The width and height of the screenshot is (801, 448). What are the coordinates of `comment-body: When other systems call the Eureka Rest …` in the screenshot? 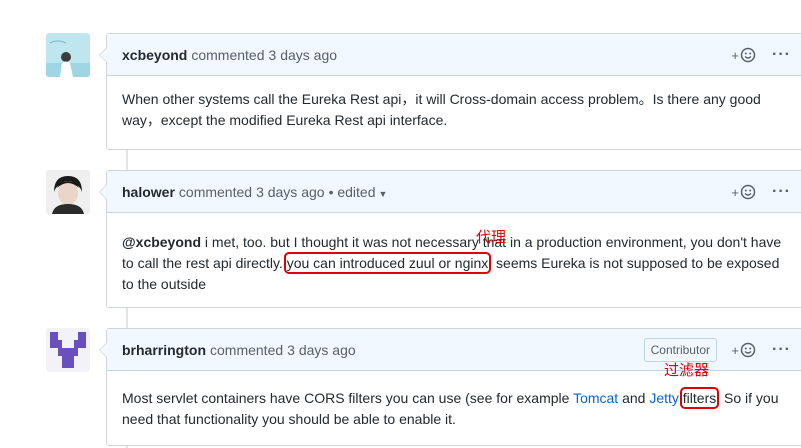 It's located at (454, 111).